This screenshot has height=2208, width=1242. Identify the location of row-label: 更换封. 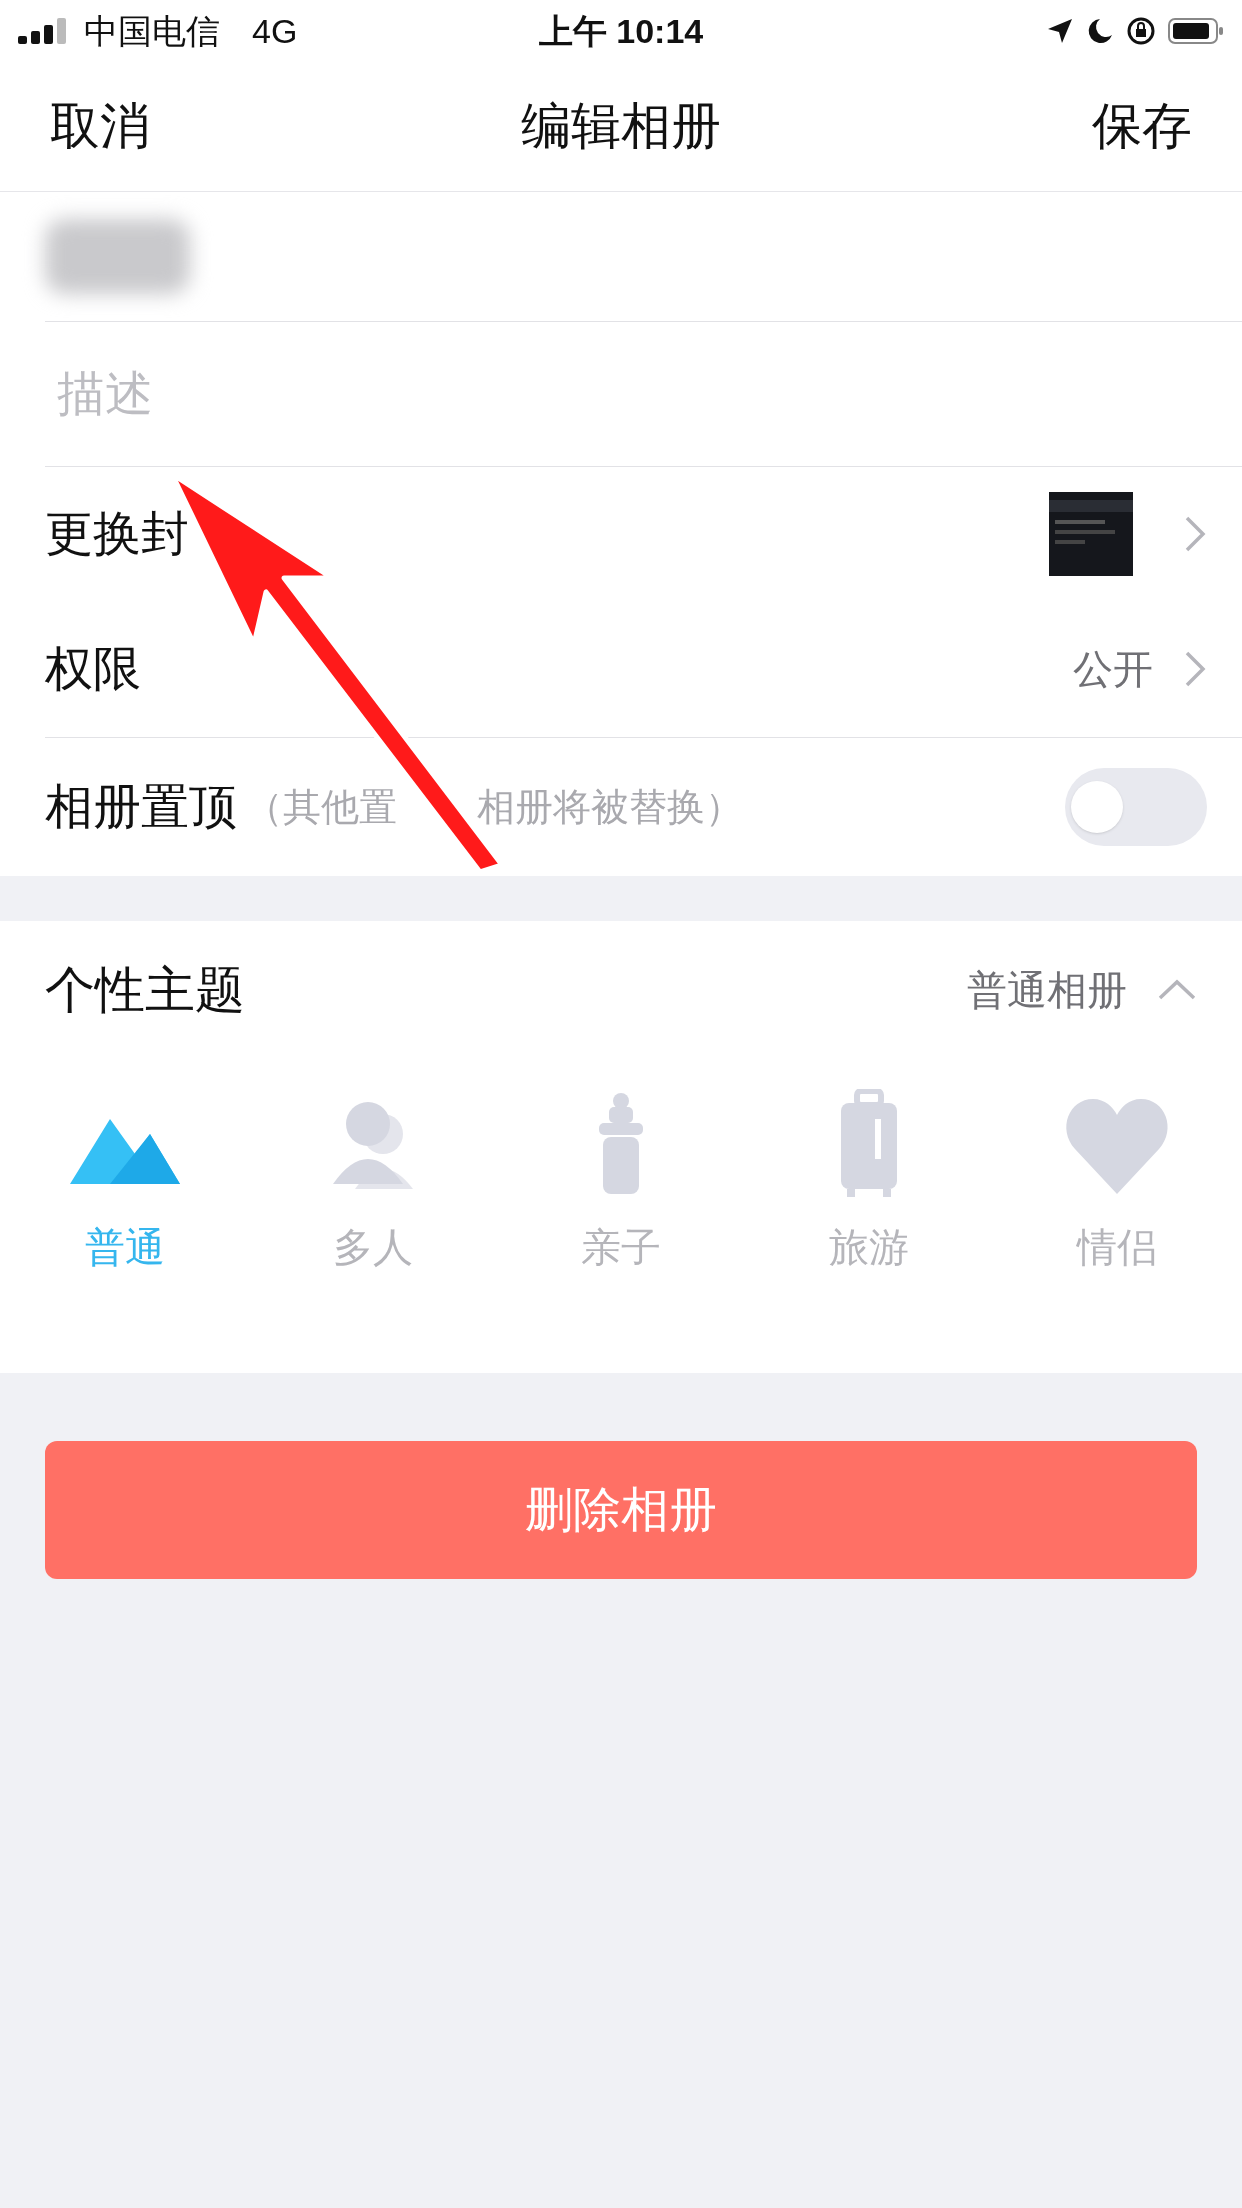
(117, 533).